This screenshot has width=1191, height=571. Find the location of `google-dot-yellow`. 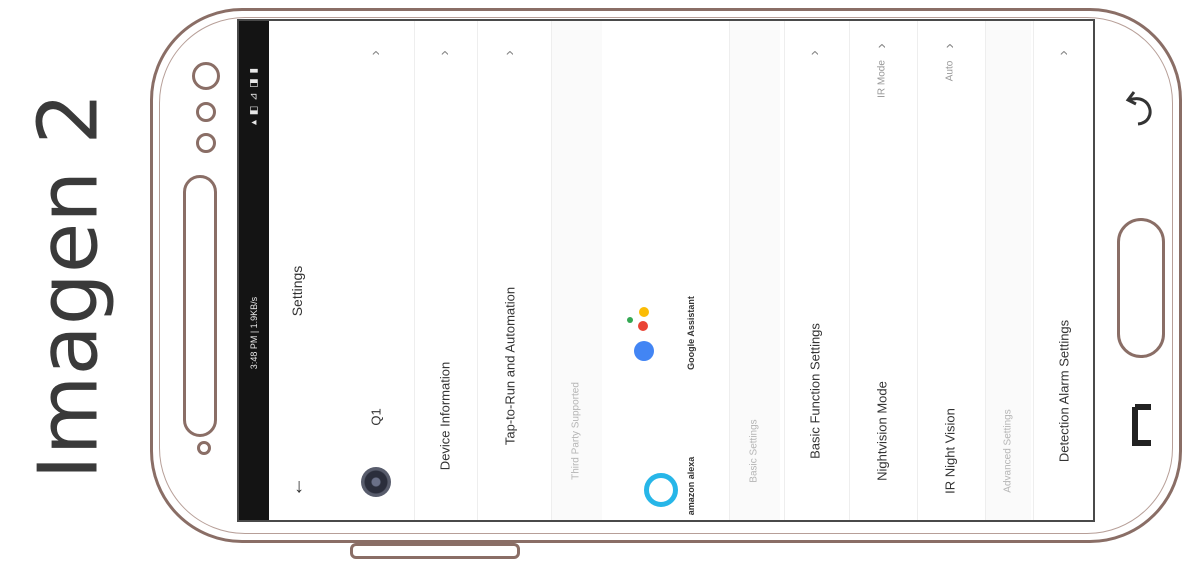

google-dot-yellow is located at coordinates (644, 312).